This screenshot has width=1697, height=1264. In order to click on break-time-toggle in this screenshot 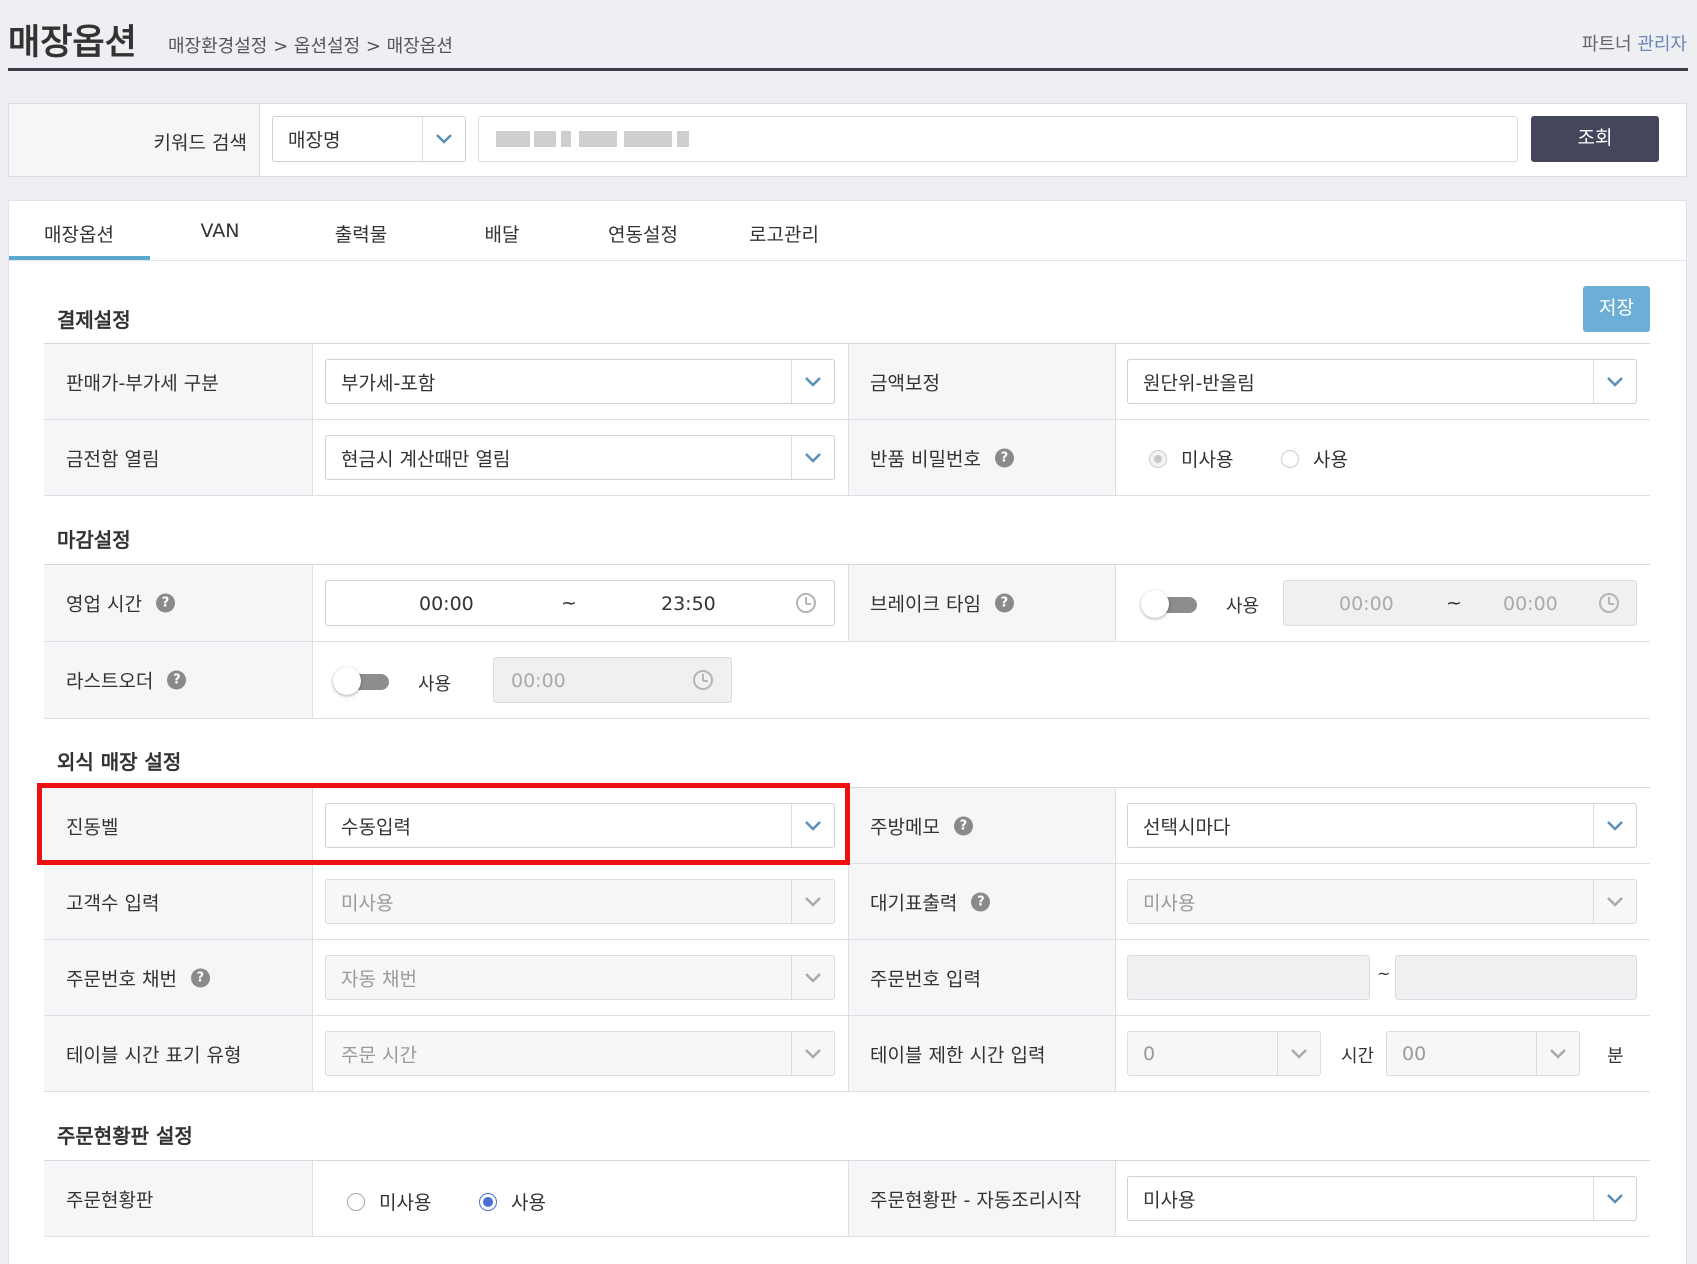, I will do `click(1169, 604)`.